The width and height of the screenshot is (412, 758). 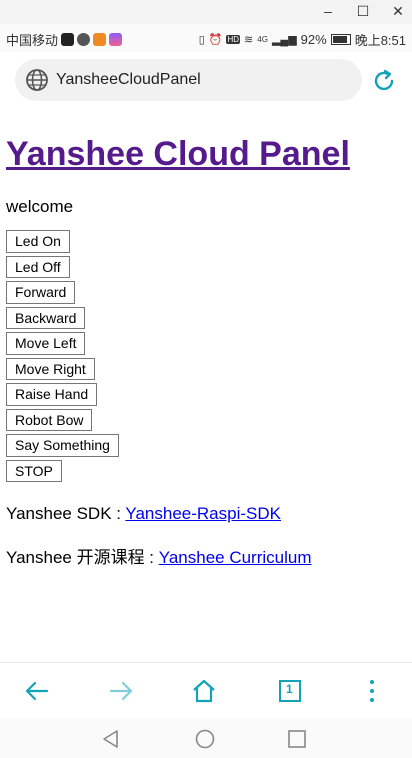 What do you see at coordinates (46, 317) in the screenshot?
I see `backward-button: Backward` at bounding box center [46, 317].